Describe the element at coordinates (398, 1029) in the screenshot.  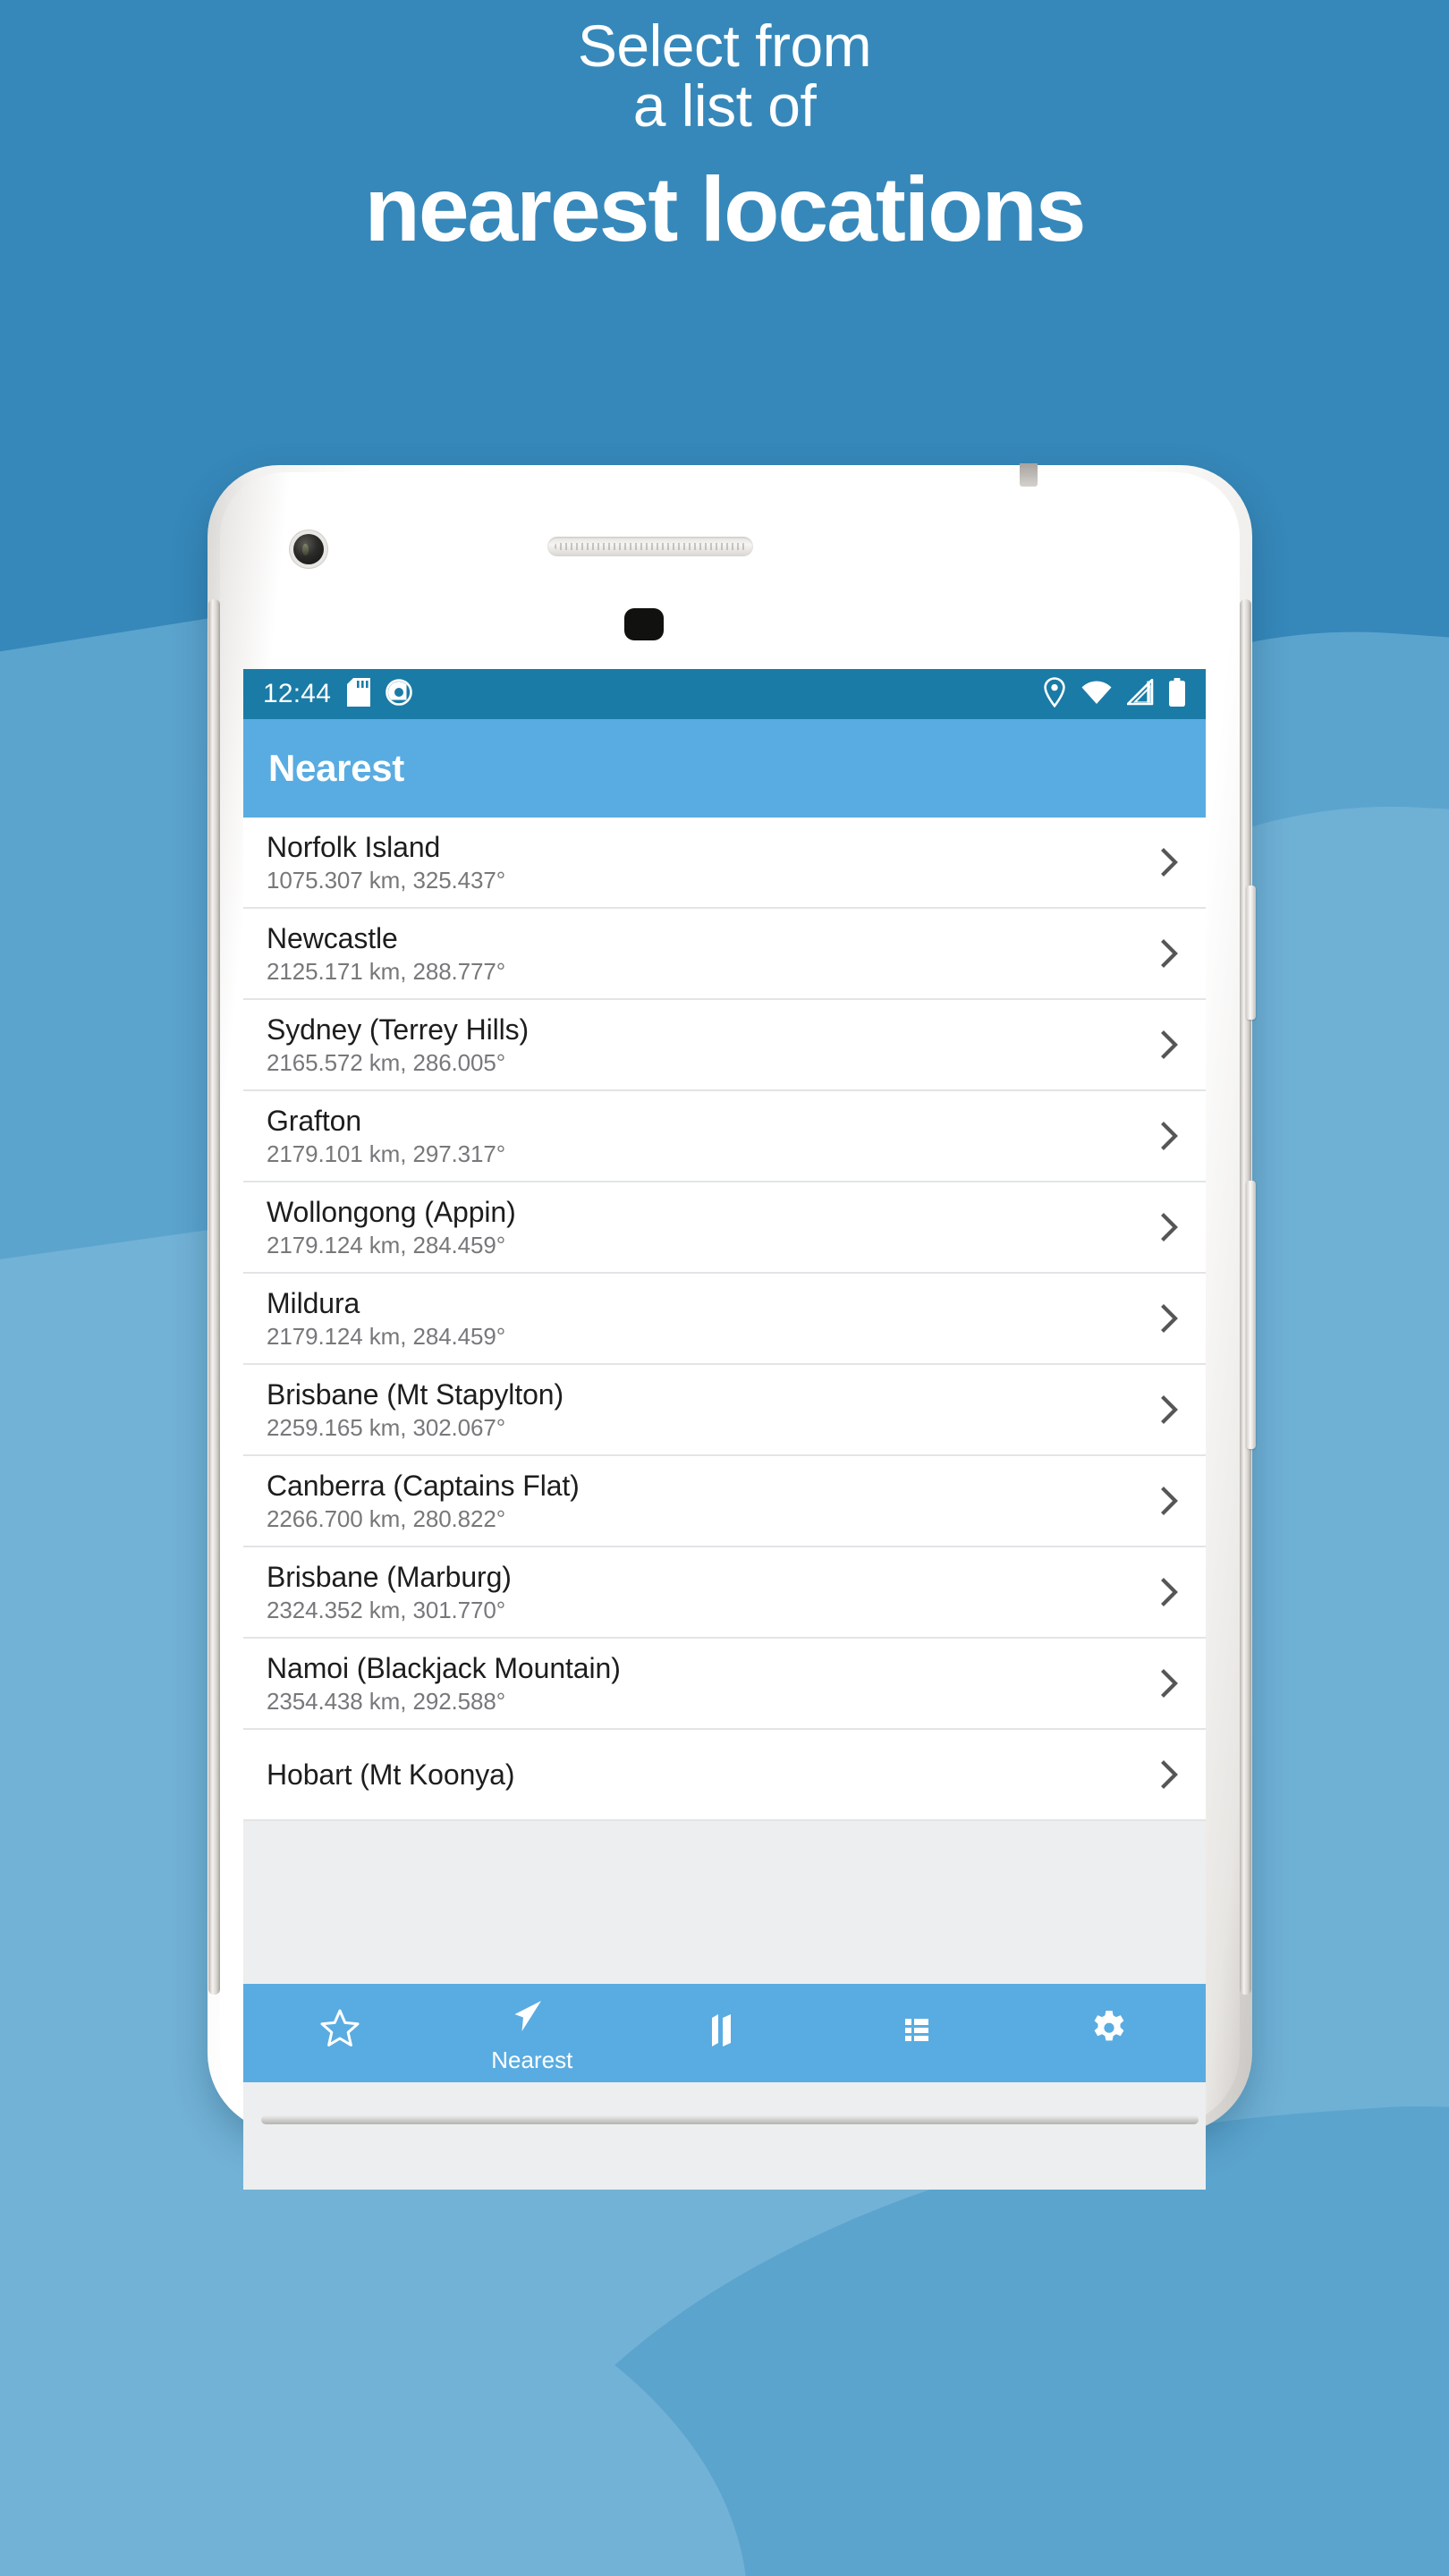
I see `list-item-title: Sydney (Terrey Hills)` at that location.